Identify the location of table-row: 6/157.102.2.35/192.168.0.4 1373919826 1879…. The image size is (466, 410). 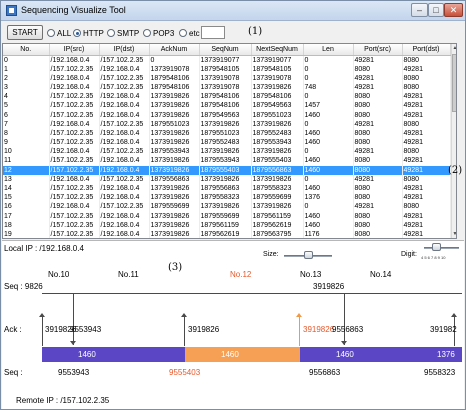
(227, 115).